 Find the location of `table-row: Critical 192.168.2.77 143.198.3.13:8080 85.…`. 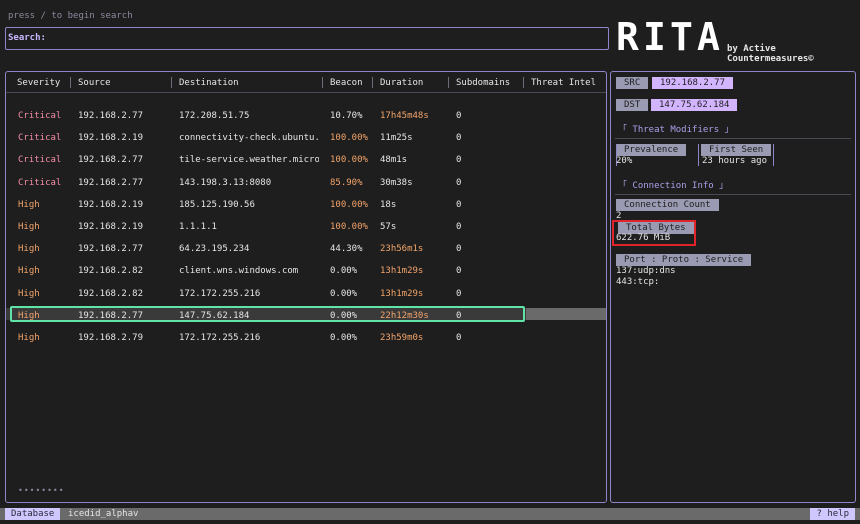

table-row: Critical 192.168.2.77 143.198.3.13:8080 85.… is located at coordinates (306, 183).